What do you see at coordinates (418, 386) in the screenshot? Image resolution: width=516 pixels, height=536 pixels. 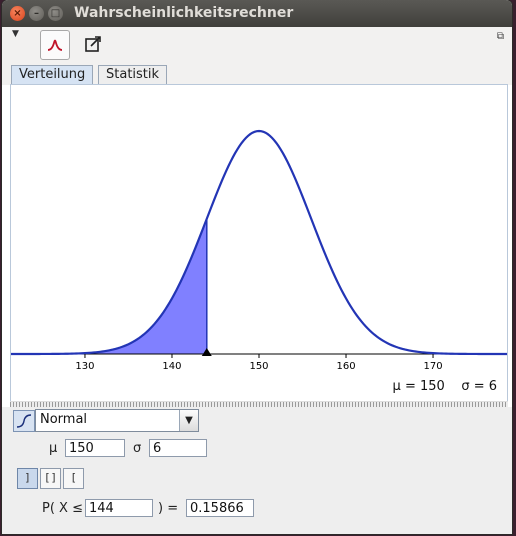 I see `mu-param-text: μ = 150` at bounding box center [418, 386].